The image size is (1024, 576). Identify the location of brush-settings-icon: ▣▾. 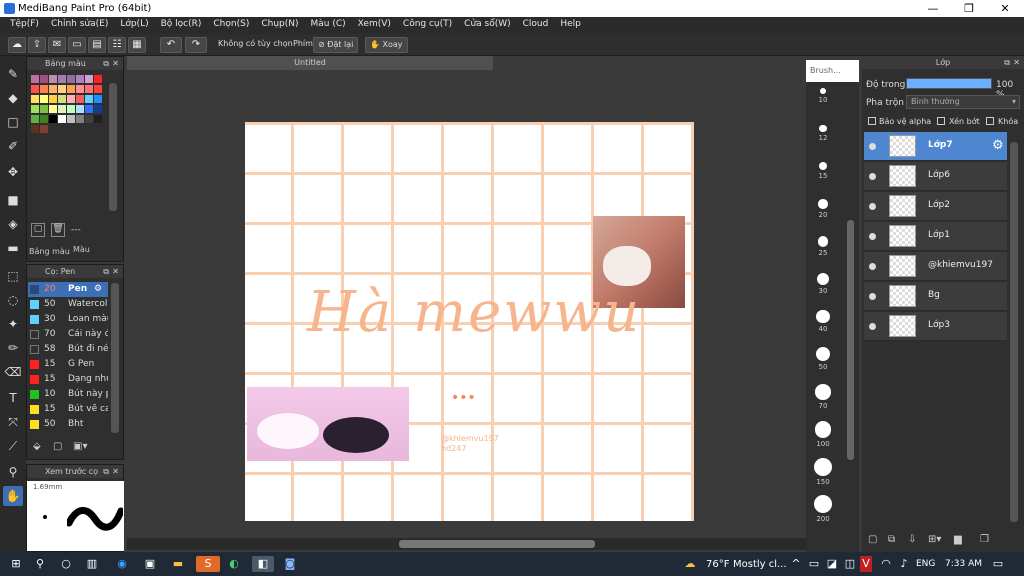
(80, 446).